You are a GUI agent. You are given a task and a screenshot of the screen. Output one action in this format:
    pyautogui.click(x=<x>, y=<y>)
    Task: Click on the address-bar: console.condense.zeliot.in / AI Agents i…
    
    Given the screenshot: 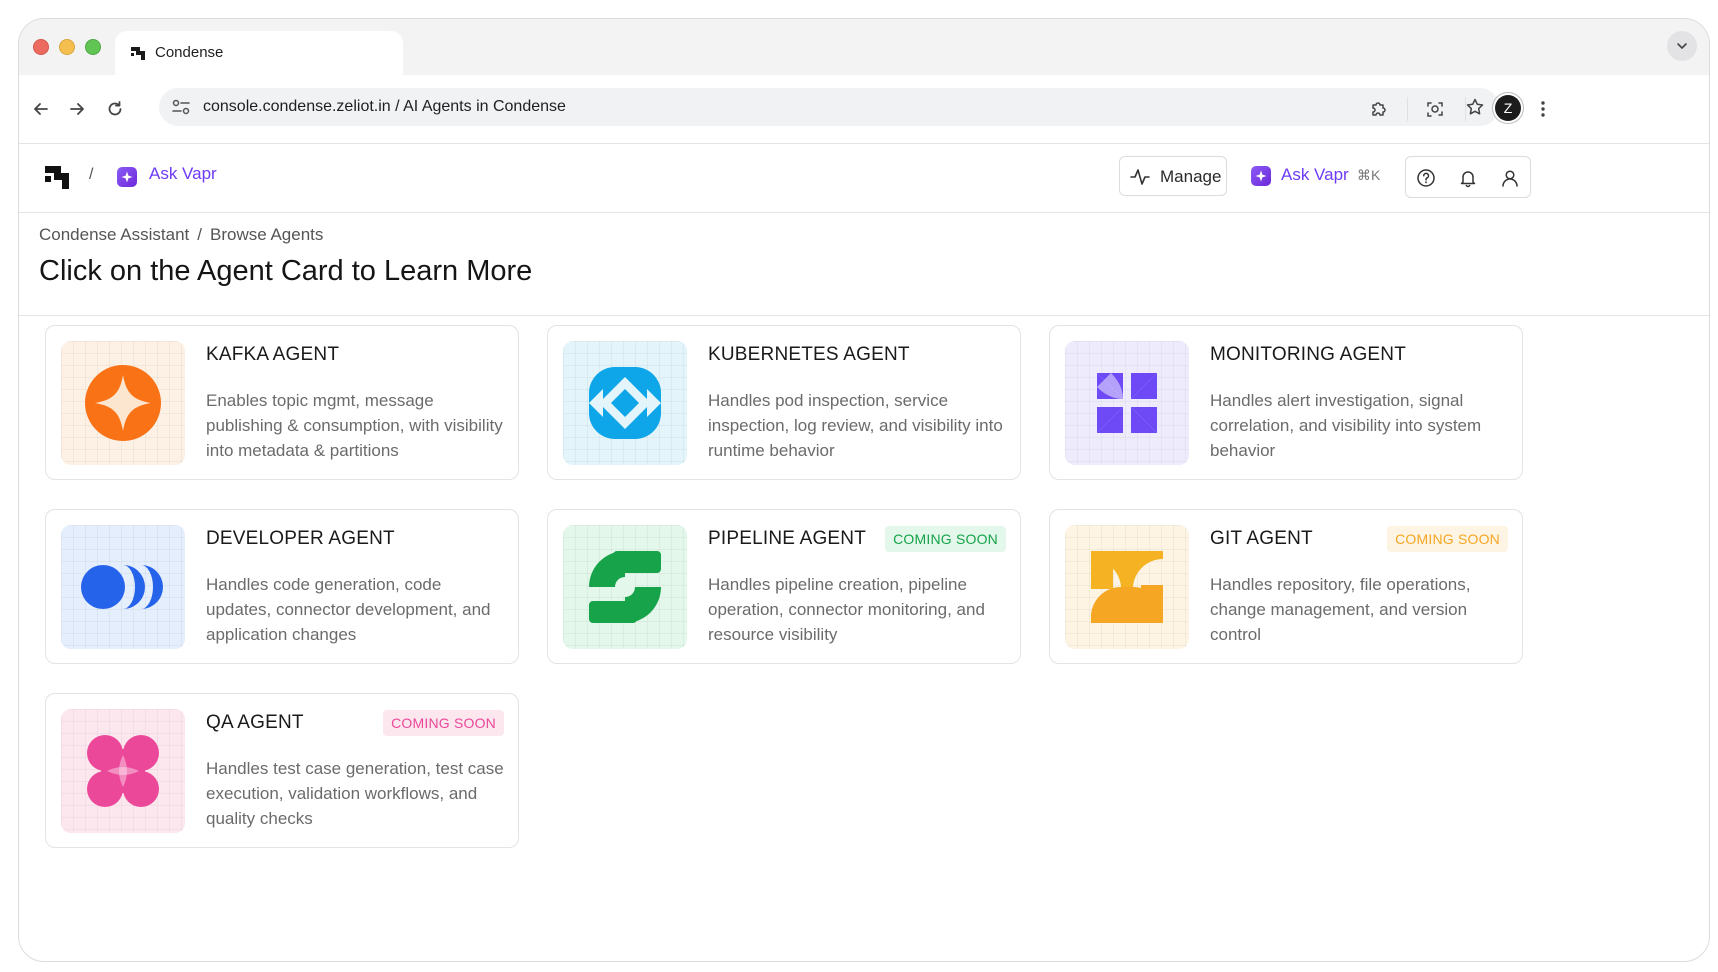 What is the action you would take?
    pyautogui.click(x=829, y=107)
    